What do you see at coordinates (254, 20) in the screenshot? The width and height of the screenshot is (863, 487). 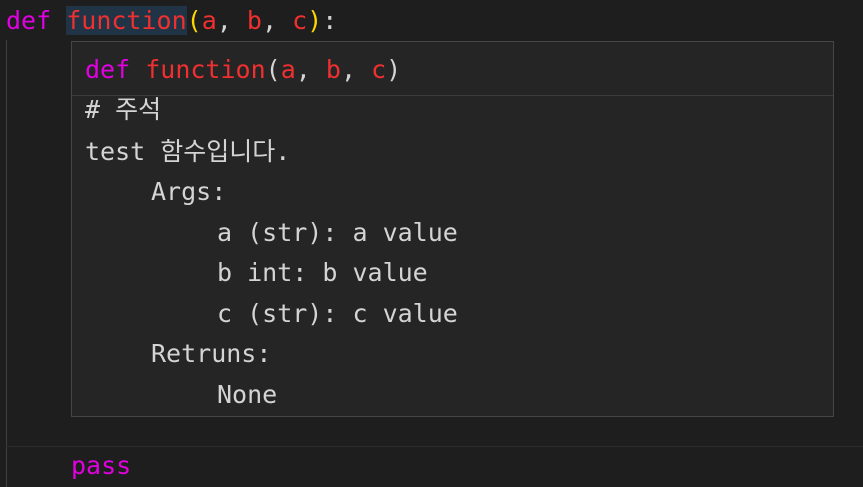 I see `param-b: b` at bounding box center [254, 20].